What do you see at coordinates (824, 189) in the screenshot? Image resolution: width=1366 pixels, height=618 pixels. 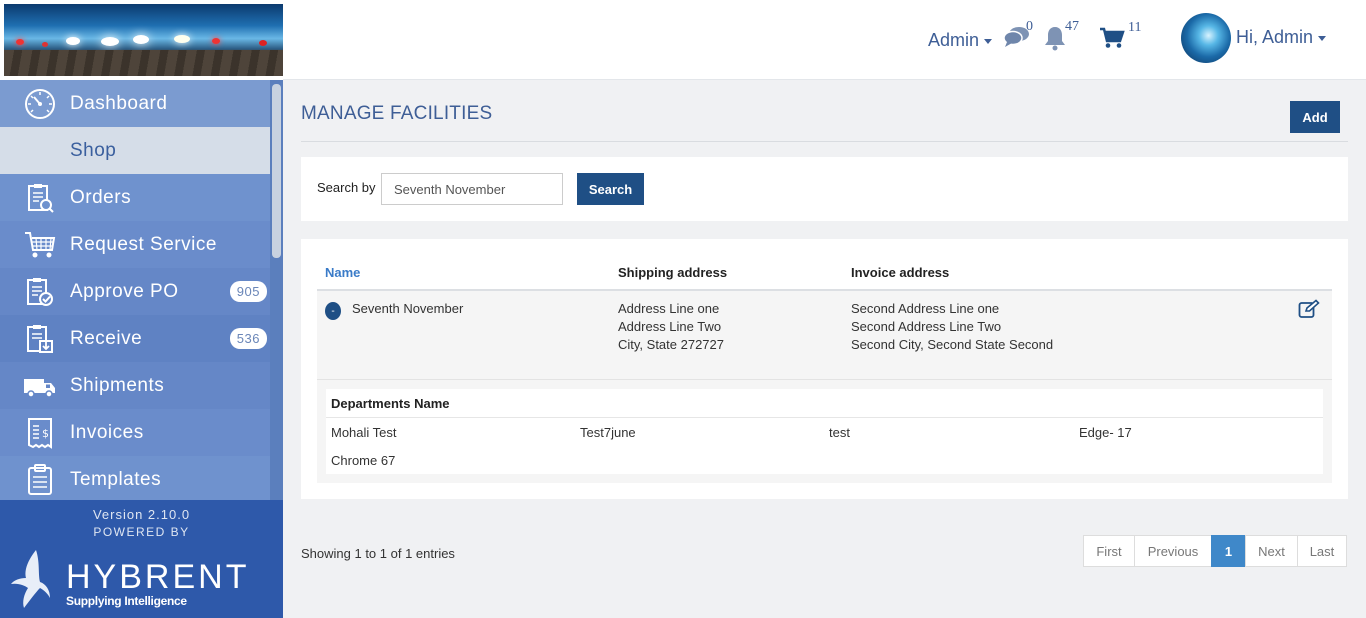 I see `search-panel: Search by Seventh November Search` at bounding box center [824, 189].